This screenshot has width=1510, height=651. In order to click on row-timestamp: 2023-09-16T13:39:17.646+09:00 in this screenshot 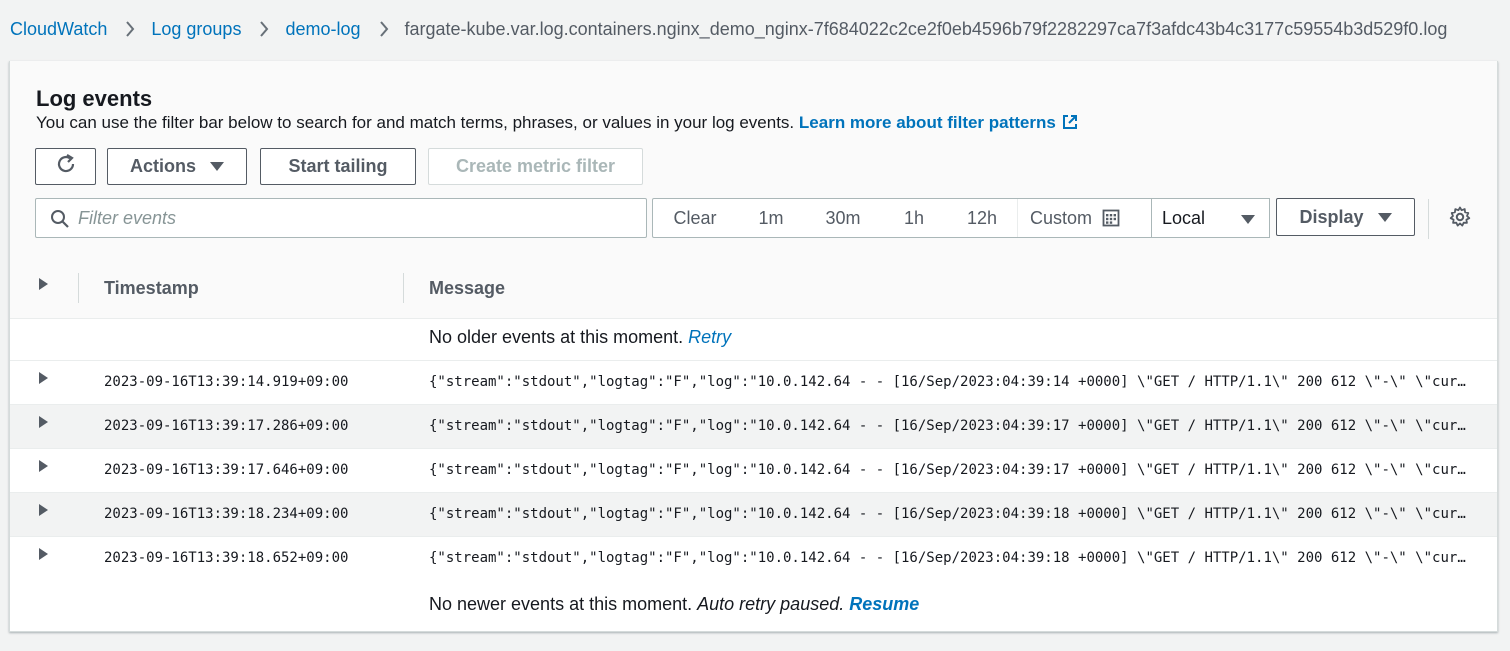, I will do `click(226, 470)`.